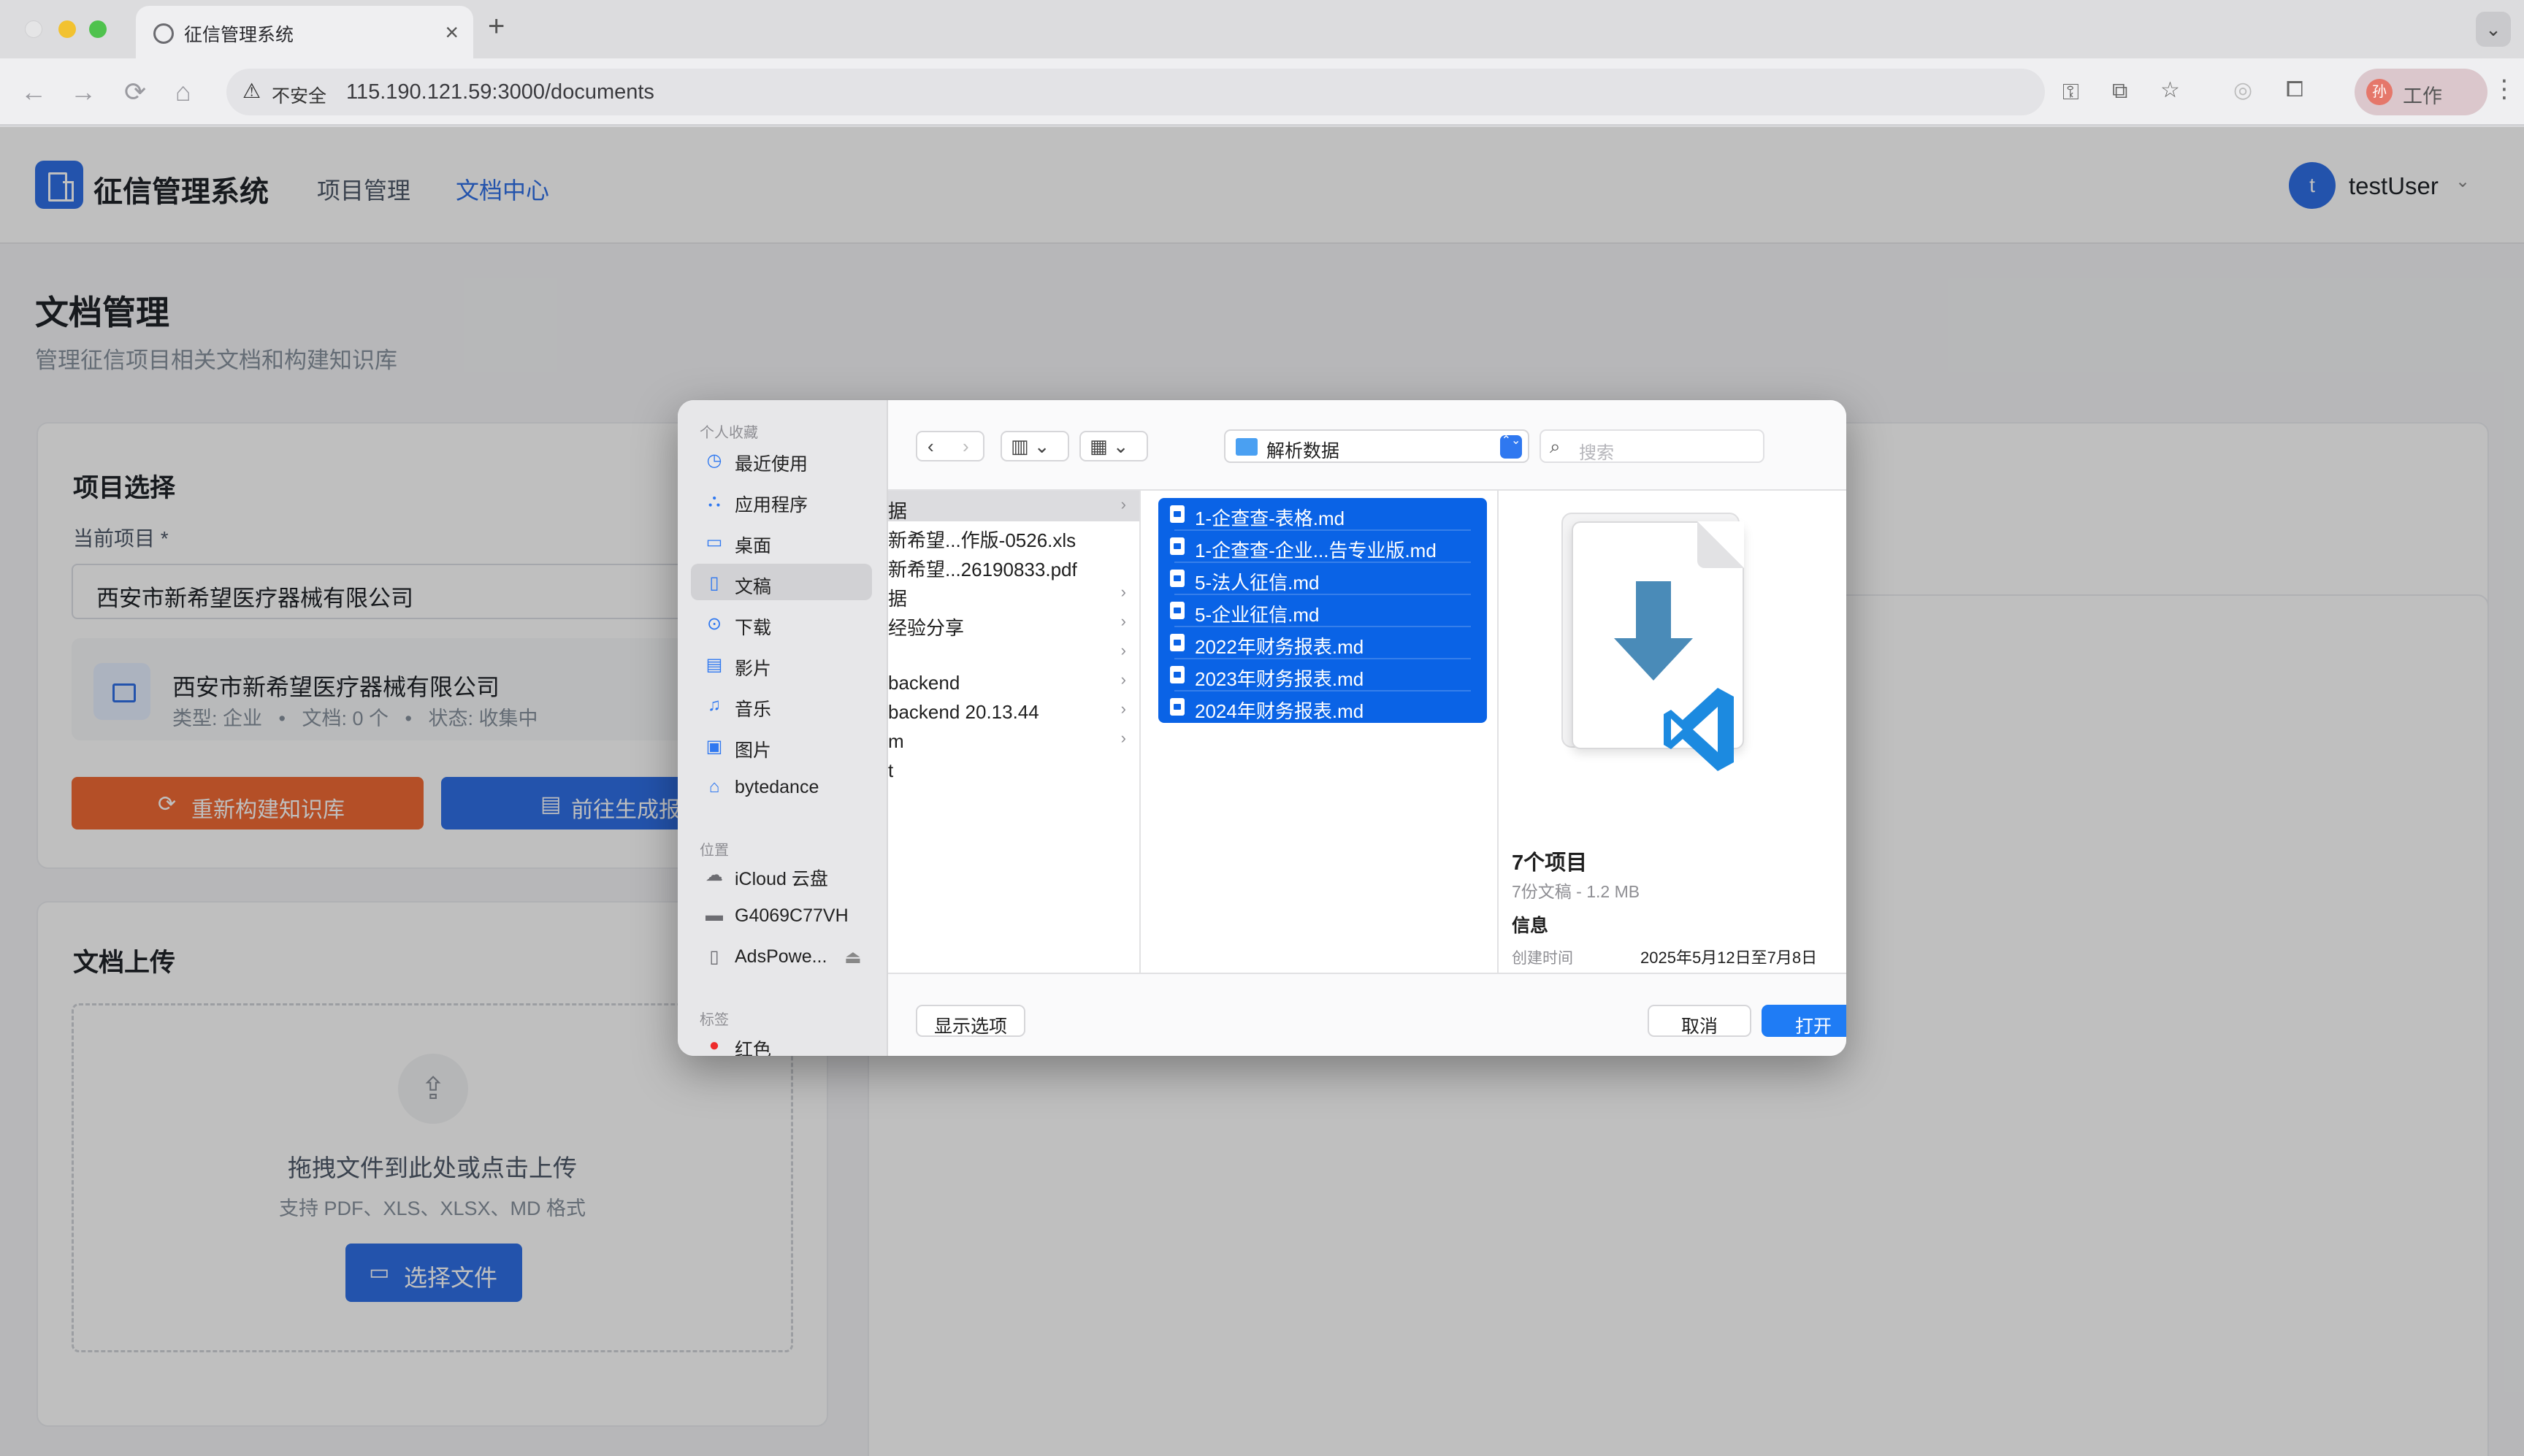 This screenshot has width=2524, height=1456. Describe the element at coordinates (299, 95) in the screenshot. I see `insecure-label: 不安全` at that location.